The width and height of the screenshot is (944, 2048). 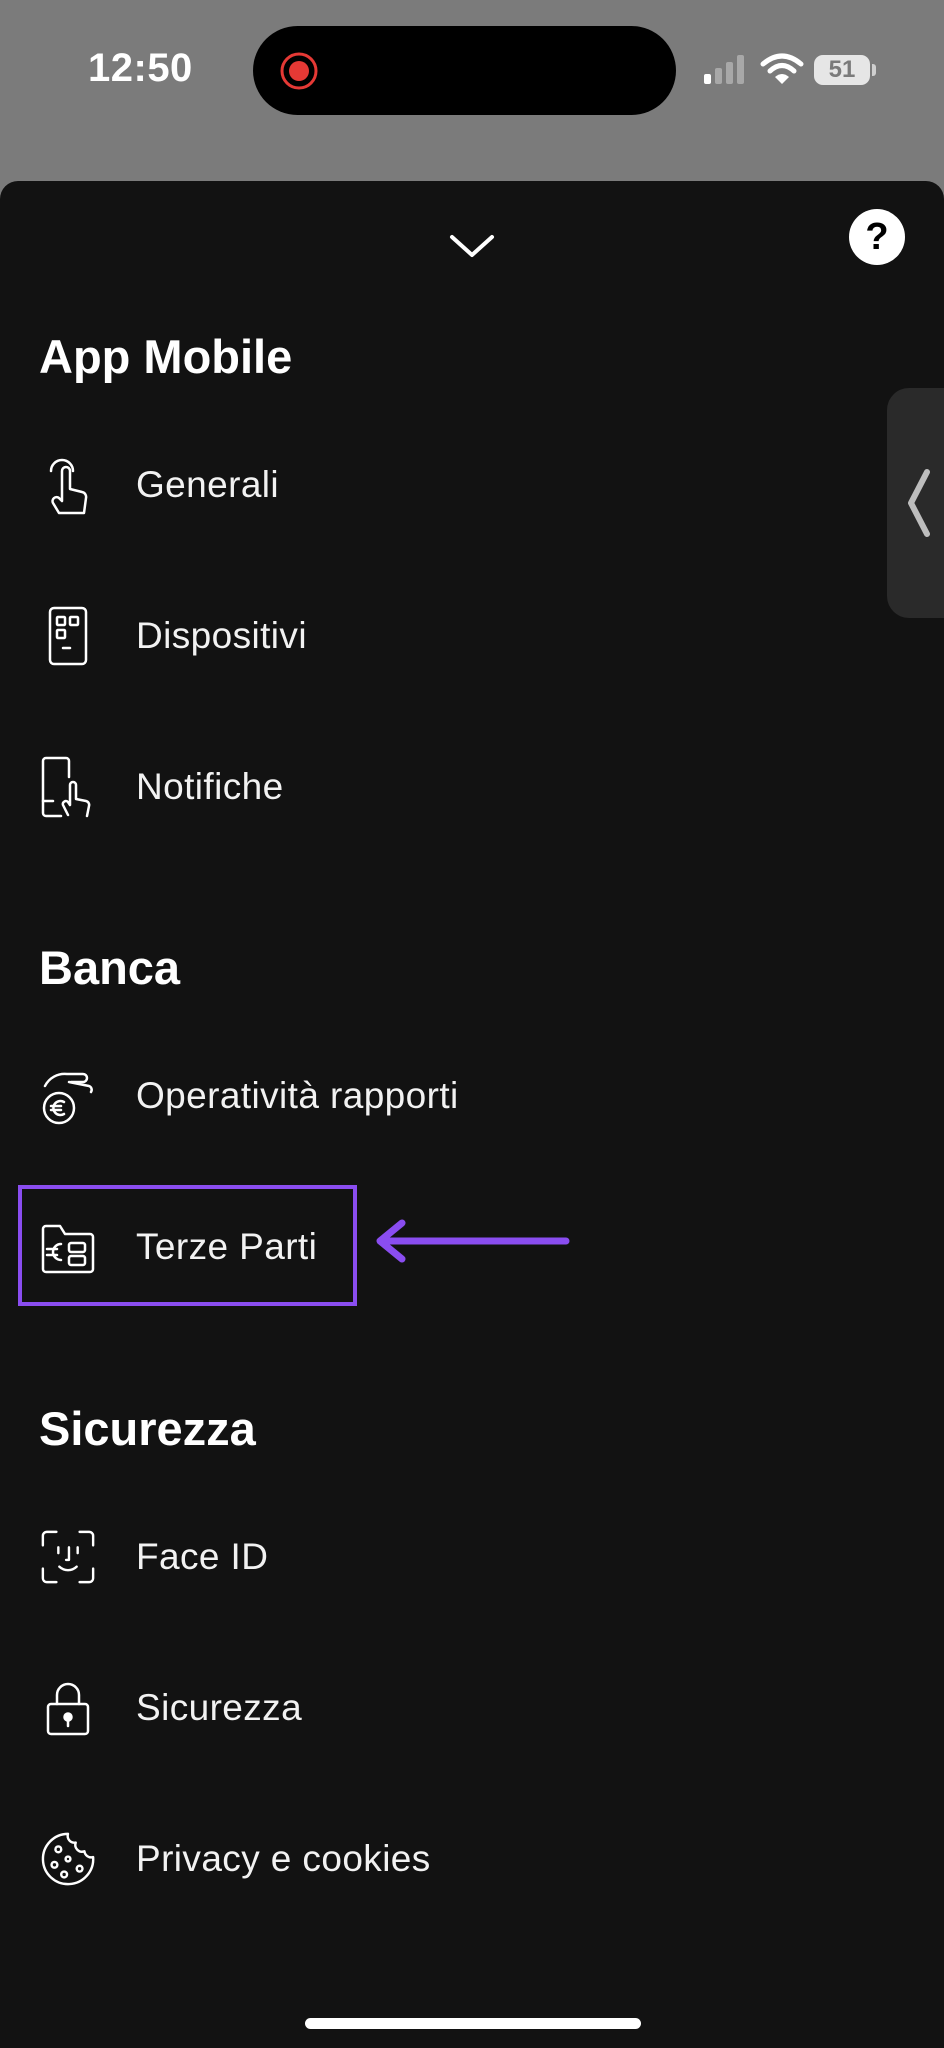 What do you see at coordinates (68, 1557) in the screenshot?
I see `face-id-icon` at bounding box center [68, 1557].